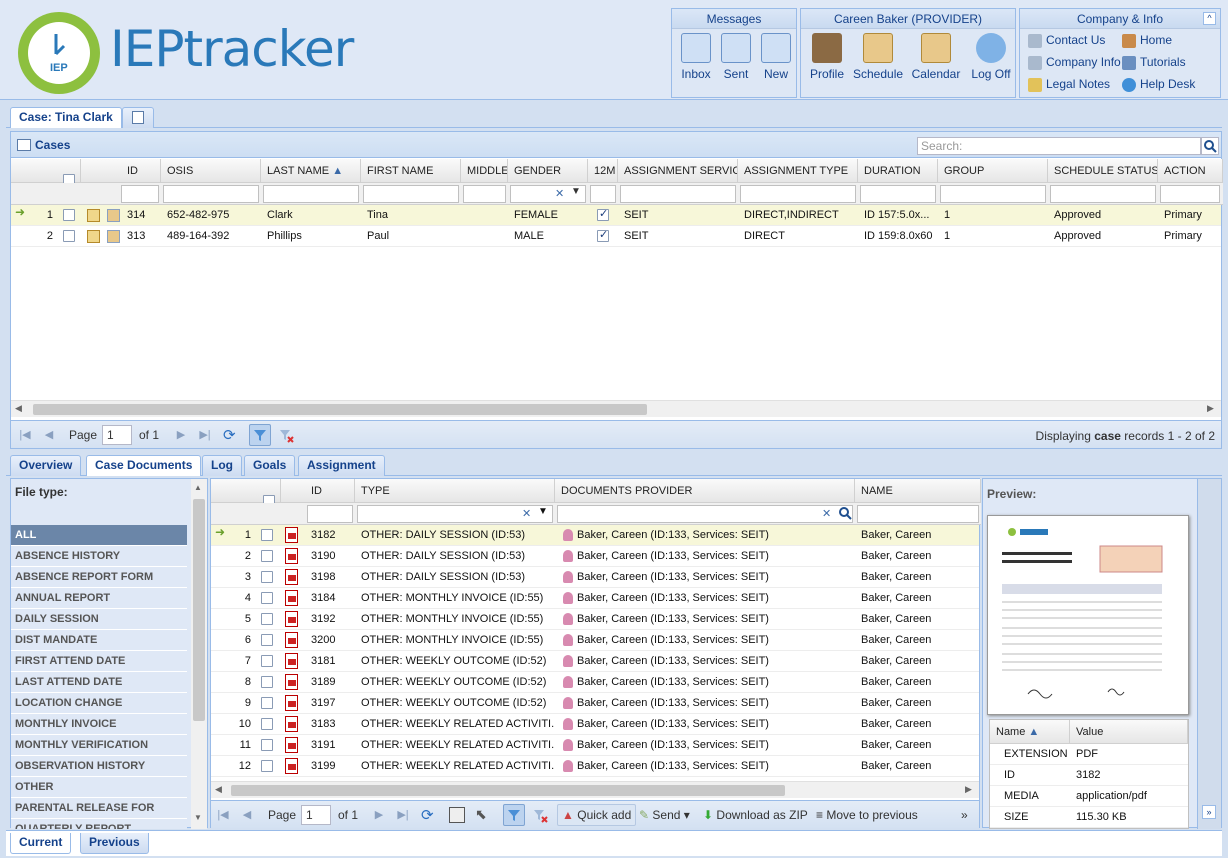  Describe the element at coordinates (260, 435) in the screenshot. I see `filter-icon` at that location.